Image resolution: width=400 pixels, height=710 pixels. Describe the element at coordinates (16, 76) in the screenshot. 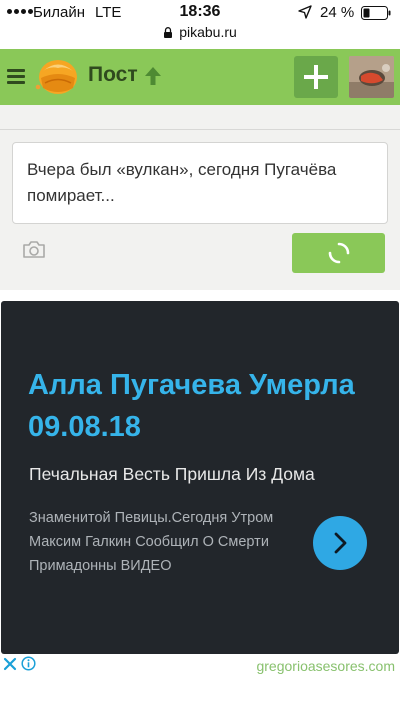

I see `menu-icon` at that location.